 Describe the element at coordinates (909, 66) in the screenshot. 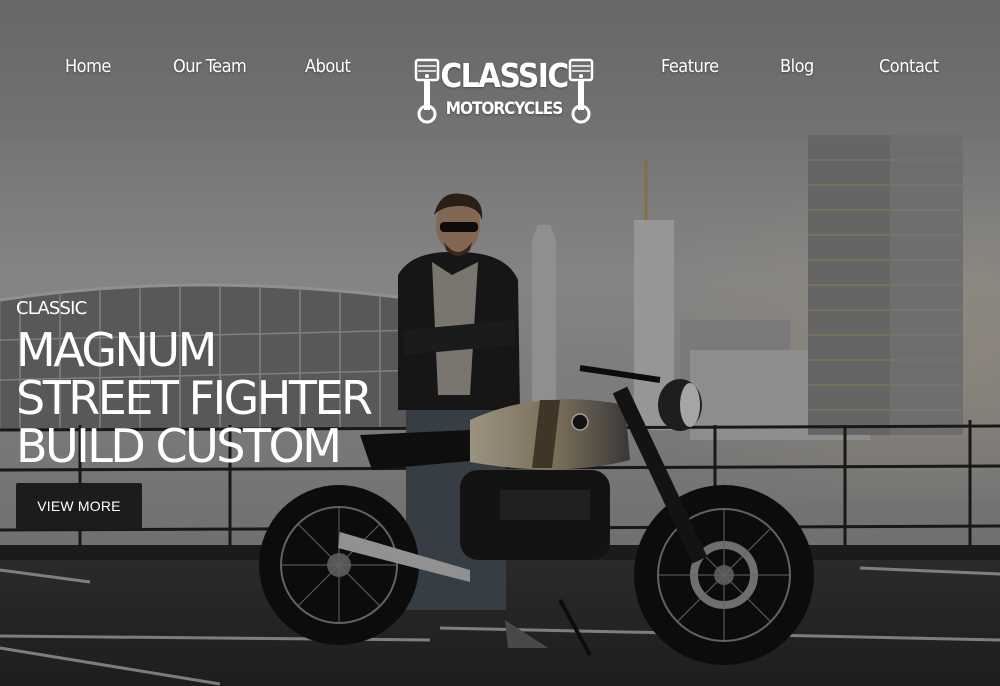

I see `nav-link-contact: Contact` at that location.